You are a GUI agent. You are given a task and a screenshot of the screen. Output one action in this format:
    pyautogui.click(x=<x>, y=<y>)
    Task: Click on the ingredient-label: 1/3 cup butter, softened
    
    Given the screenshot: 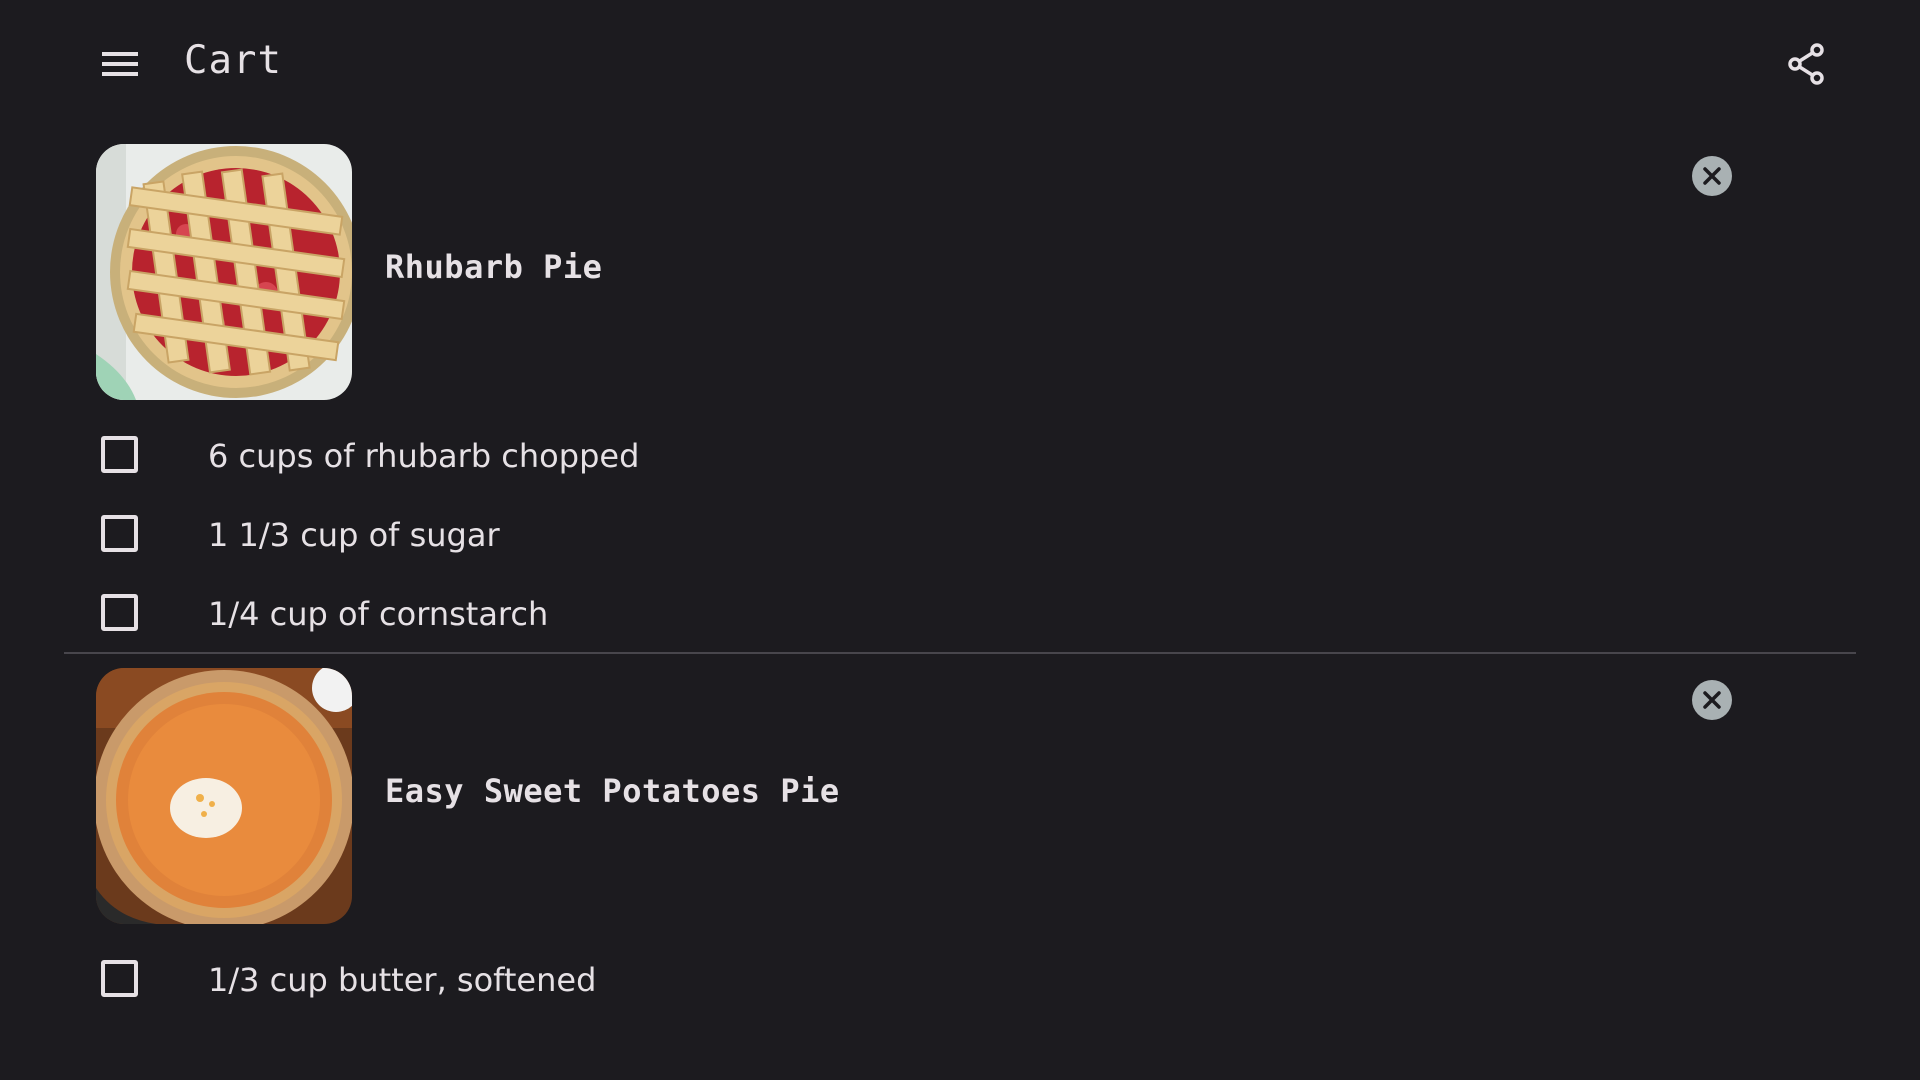 What is the action you would take?
    pyautogui.click(x=402, y=980)
    